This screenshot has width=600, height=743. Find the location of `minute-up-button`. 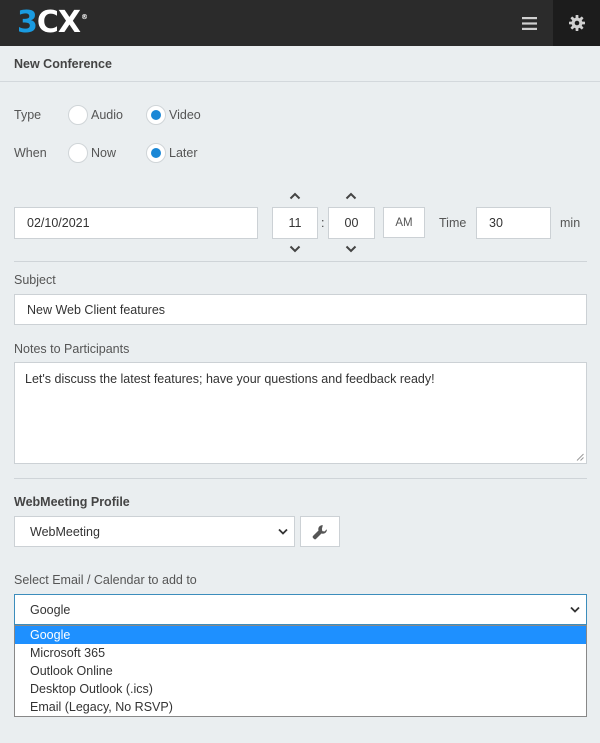

minute-up-button is located at coordinates (351, 196).